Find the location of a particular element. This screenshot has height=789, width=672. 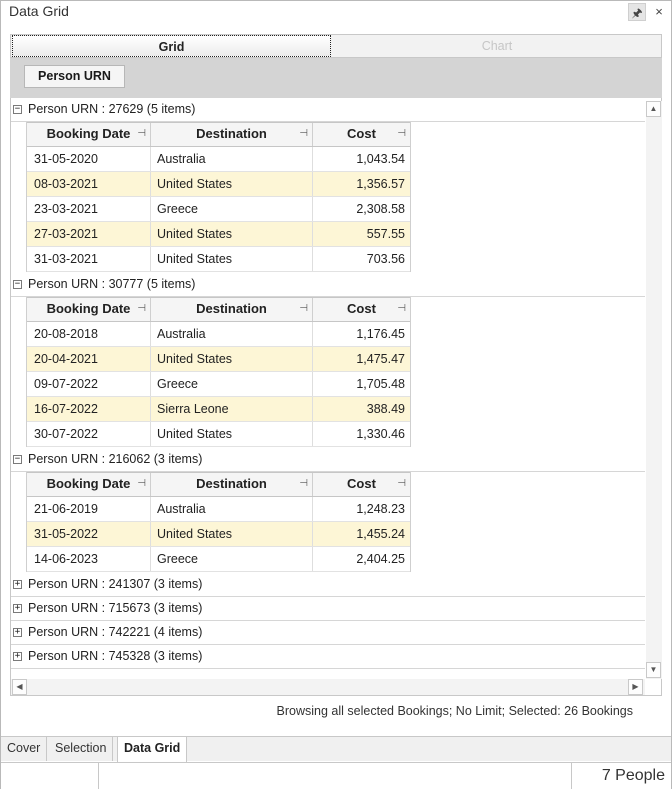

bottom-tab-data-grid: Data Grid is located at coordinates (152, 749).